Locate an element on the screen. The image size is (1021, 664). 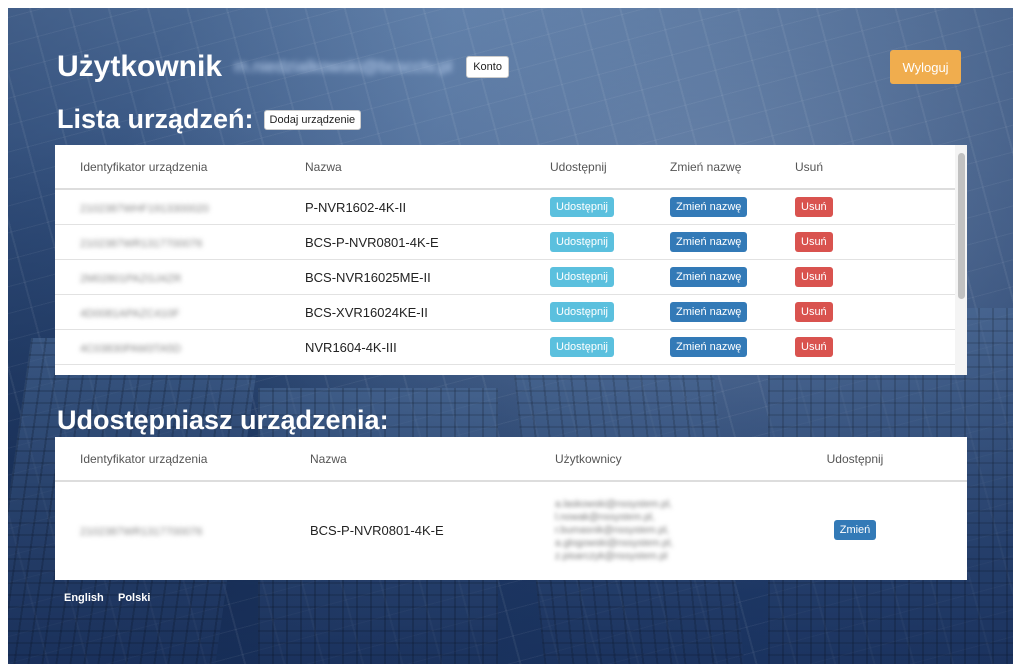
account-button: Konto is located at coordinates (487, 67).